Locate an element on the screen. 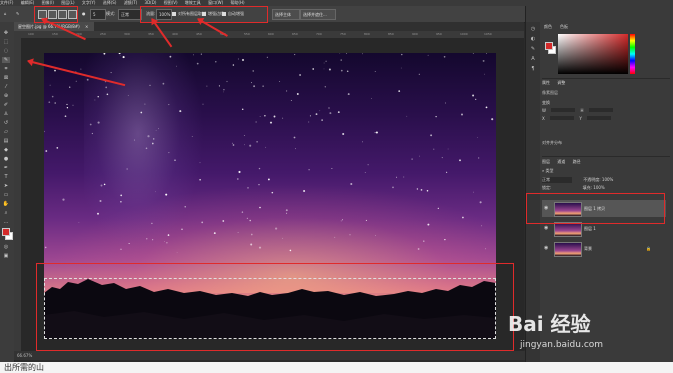  y-field is located at coordinates (599, 118).